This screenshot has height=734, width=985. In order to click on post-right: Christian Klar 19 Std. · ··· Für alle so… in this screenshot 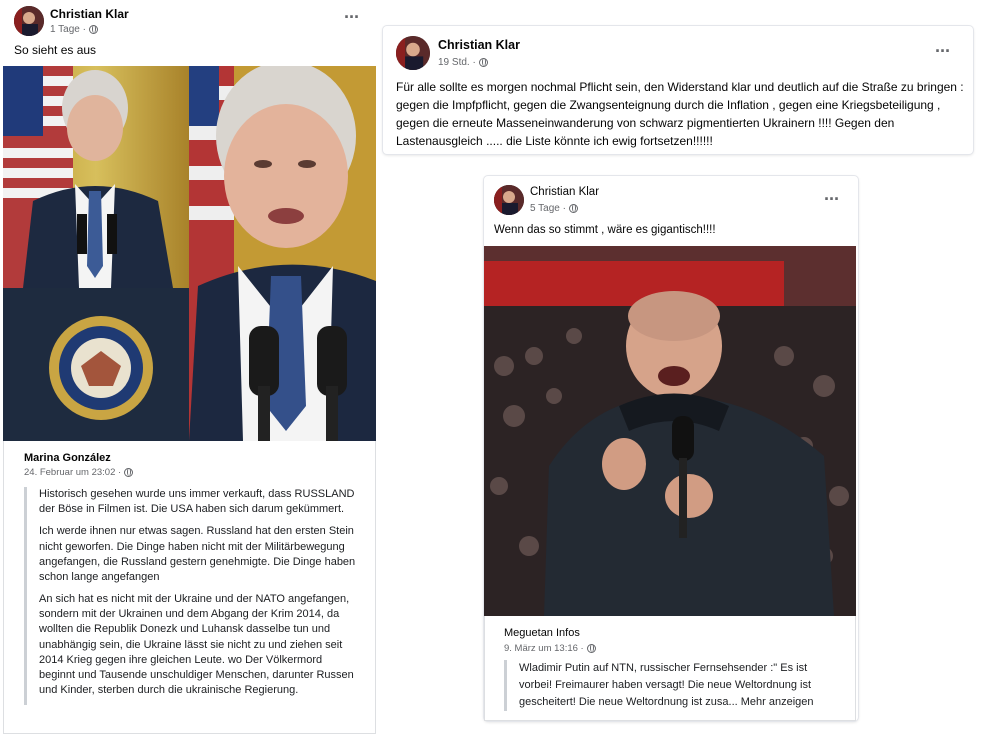, I will do `click(678, 90)`.